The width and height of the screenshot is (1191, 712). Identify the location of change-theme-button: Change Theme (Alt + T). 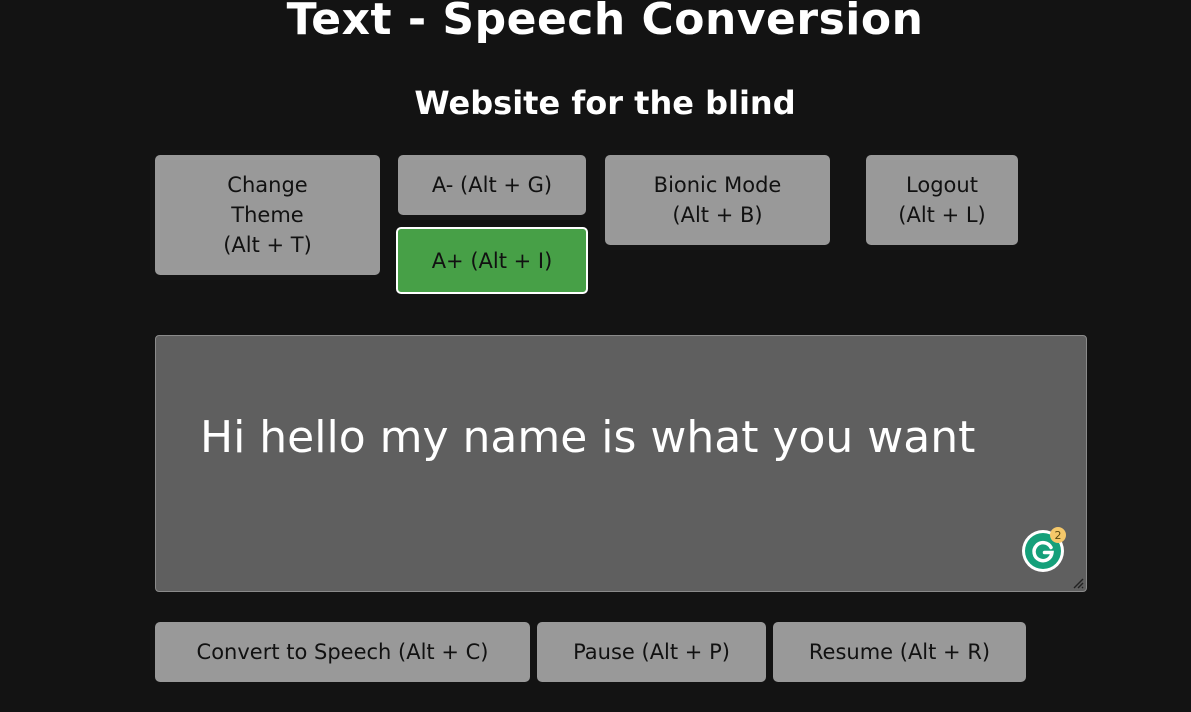
(267, 215).